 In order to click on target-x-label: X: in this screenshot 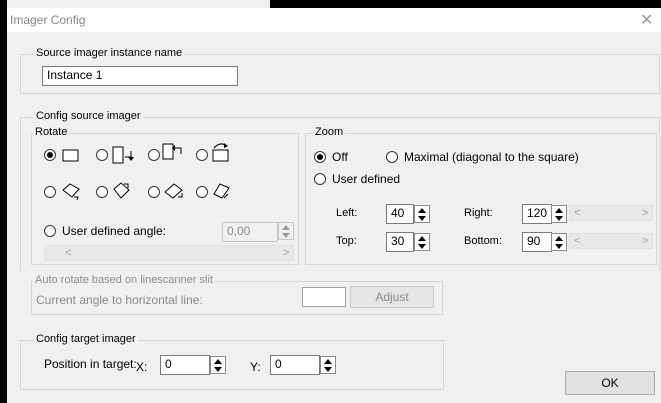, I will do `click(142, 367)`.